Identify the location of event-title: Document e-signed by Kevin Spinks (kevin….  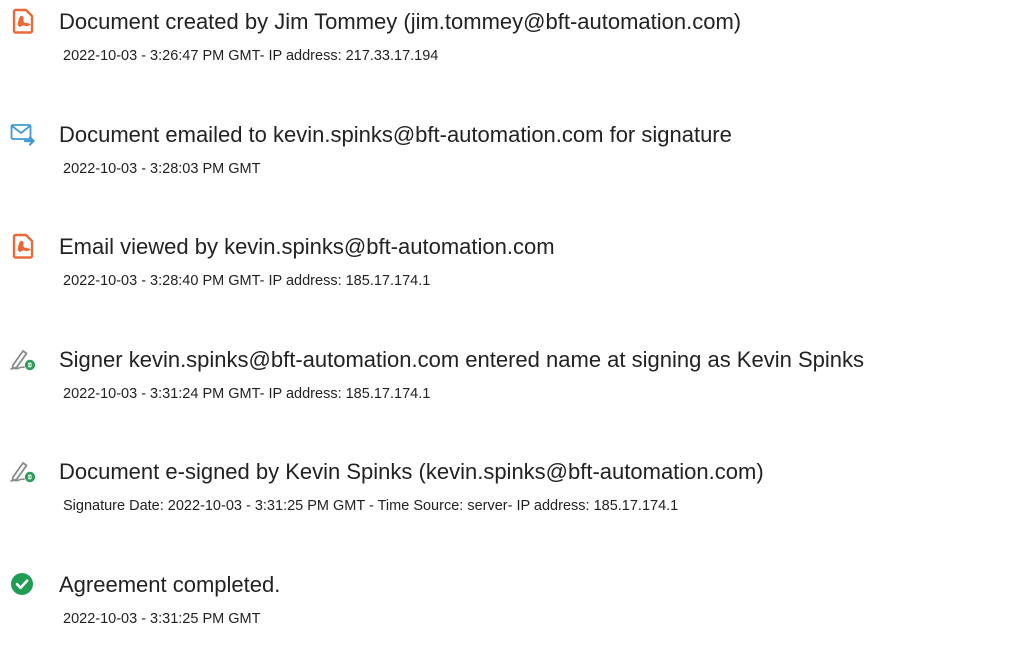
(411, 471).